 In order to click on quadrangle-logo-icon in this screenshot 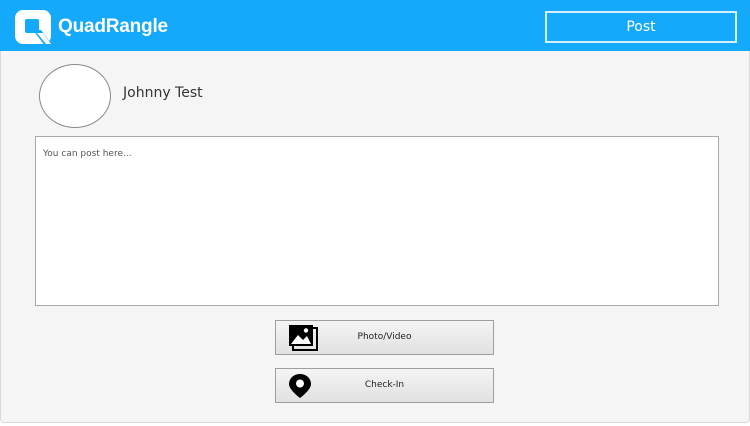, I will do `click(34, 28)`.